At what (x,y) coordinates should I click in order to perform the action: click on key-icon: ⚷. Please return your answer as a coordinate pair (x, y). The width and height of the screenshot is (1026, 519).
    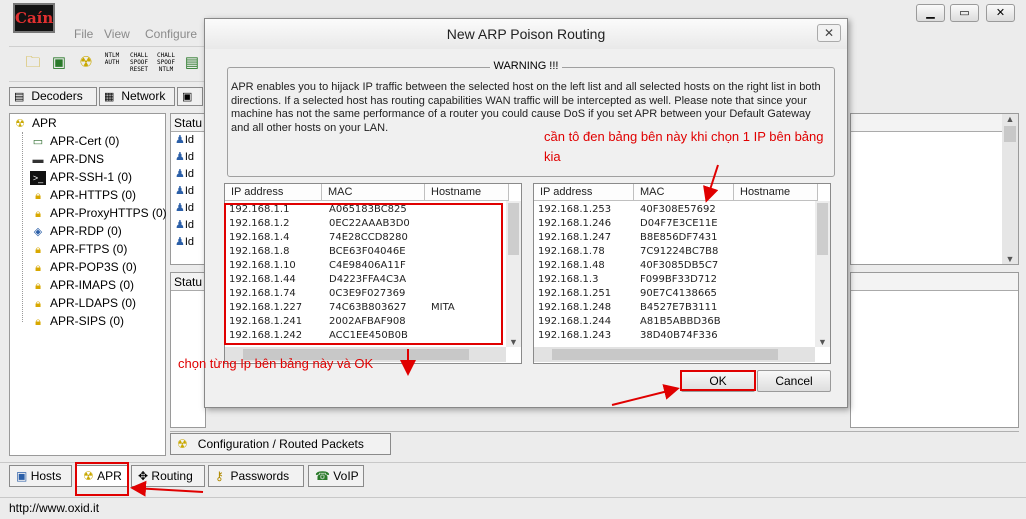
    Looking at the image, I should click on (219, 476).